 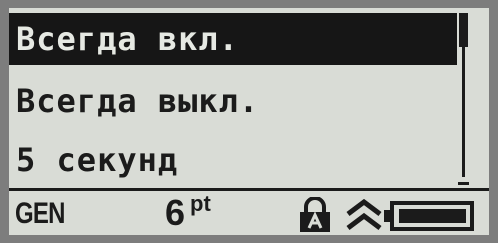 What do you see at coordinates (464, 99) in the screenshot?
I see `scrollbar` at bounding box center [464, 99].